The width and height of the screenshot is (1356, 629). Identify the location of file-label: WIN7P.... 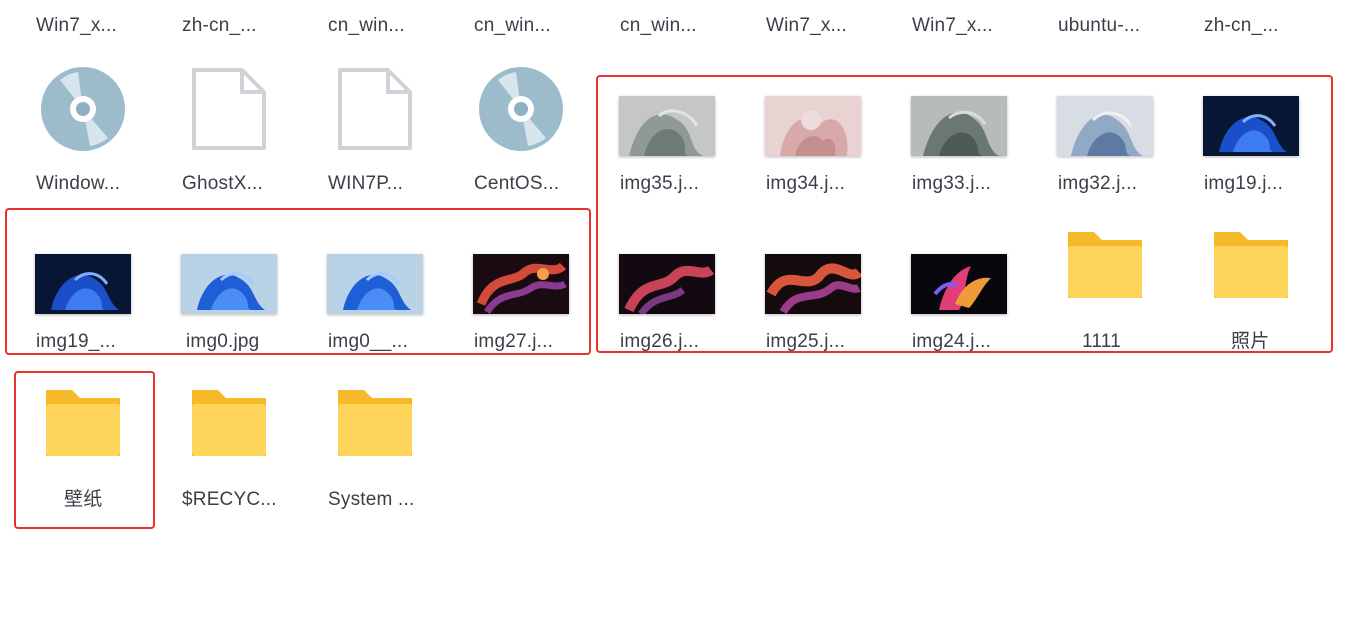
(365, 184).